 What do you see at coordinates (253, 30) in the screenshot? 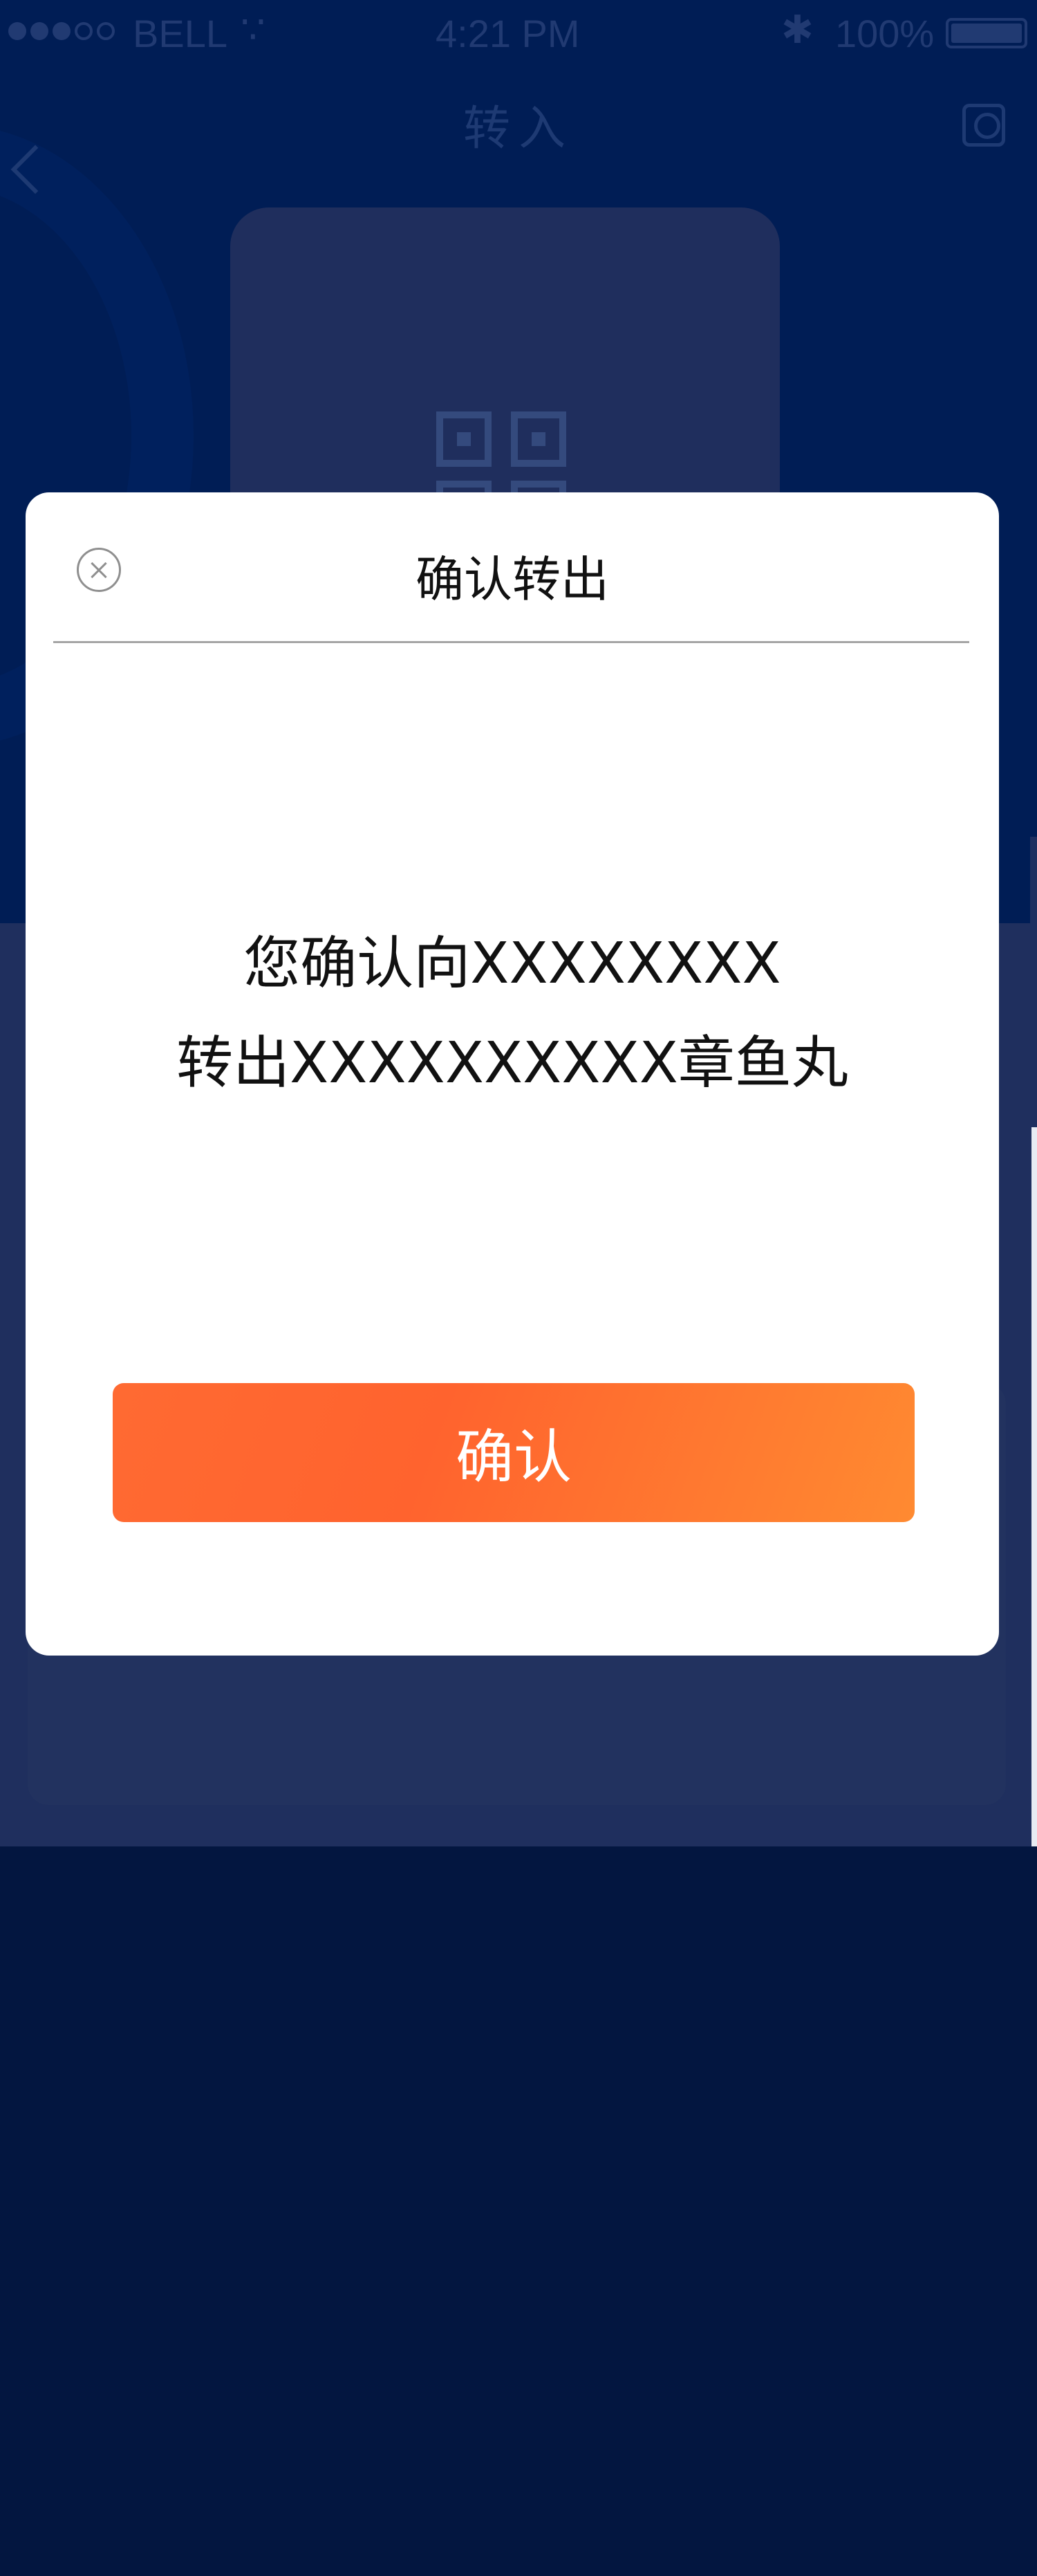
I see `wifi-icon: ∵` at bounding box center [253, 30].